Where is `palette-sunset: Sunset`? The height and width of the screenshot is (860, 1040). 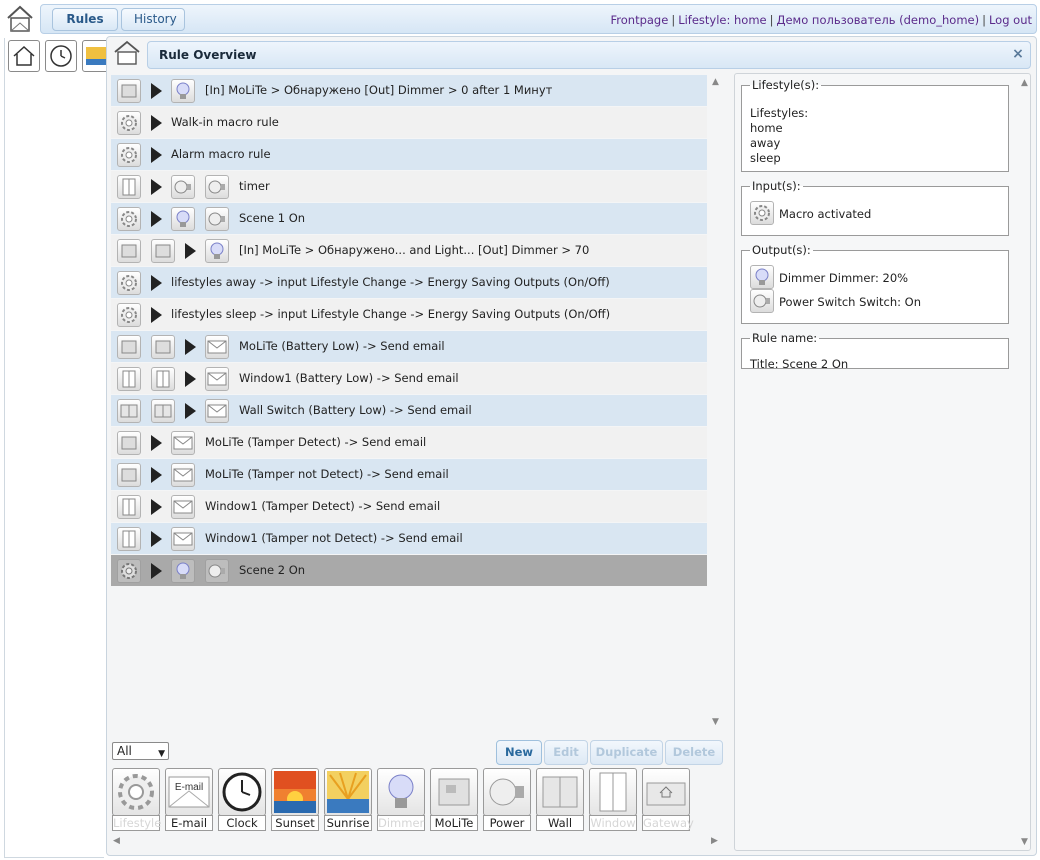
palette-sunset: Sunset is located at coordinates (295, 799).